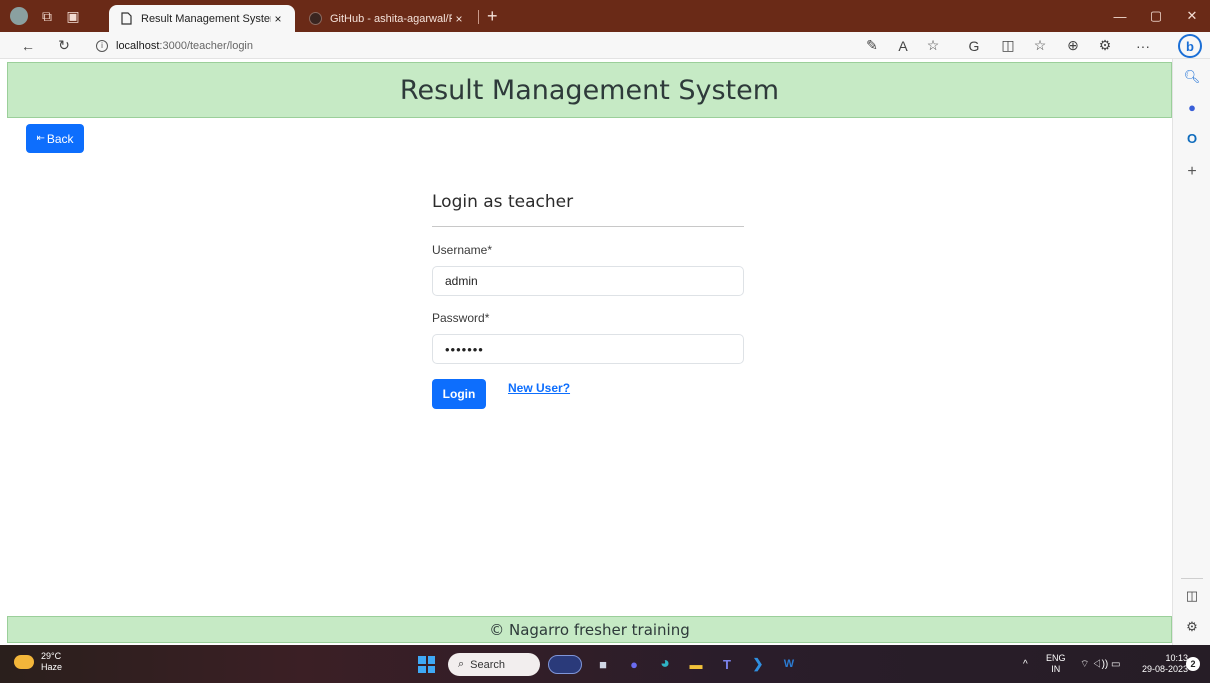 The width and height of the screenshot is (1210, 683). What do you see at coordinates (206, 45) in the screenshot?
I see `url-path: :3000/teacher/login` at bounding box center [206, 45].